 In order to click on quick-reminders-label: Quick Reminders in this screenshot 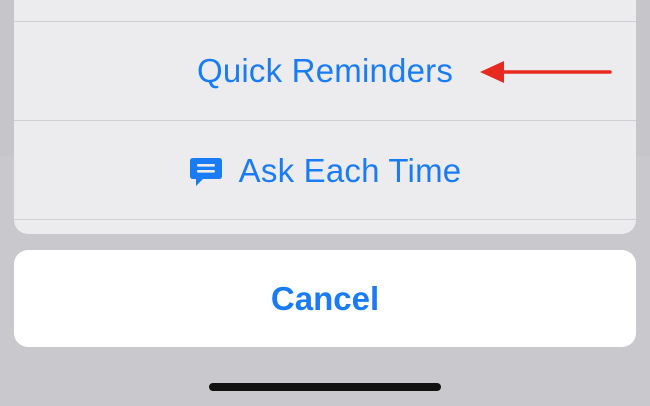, I will do `click(325, 70)`.